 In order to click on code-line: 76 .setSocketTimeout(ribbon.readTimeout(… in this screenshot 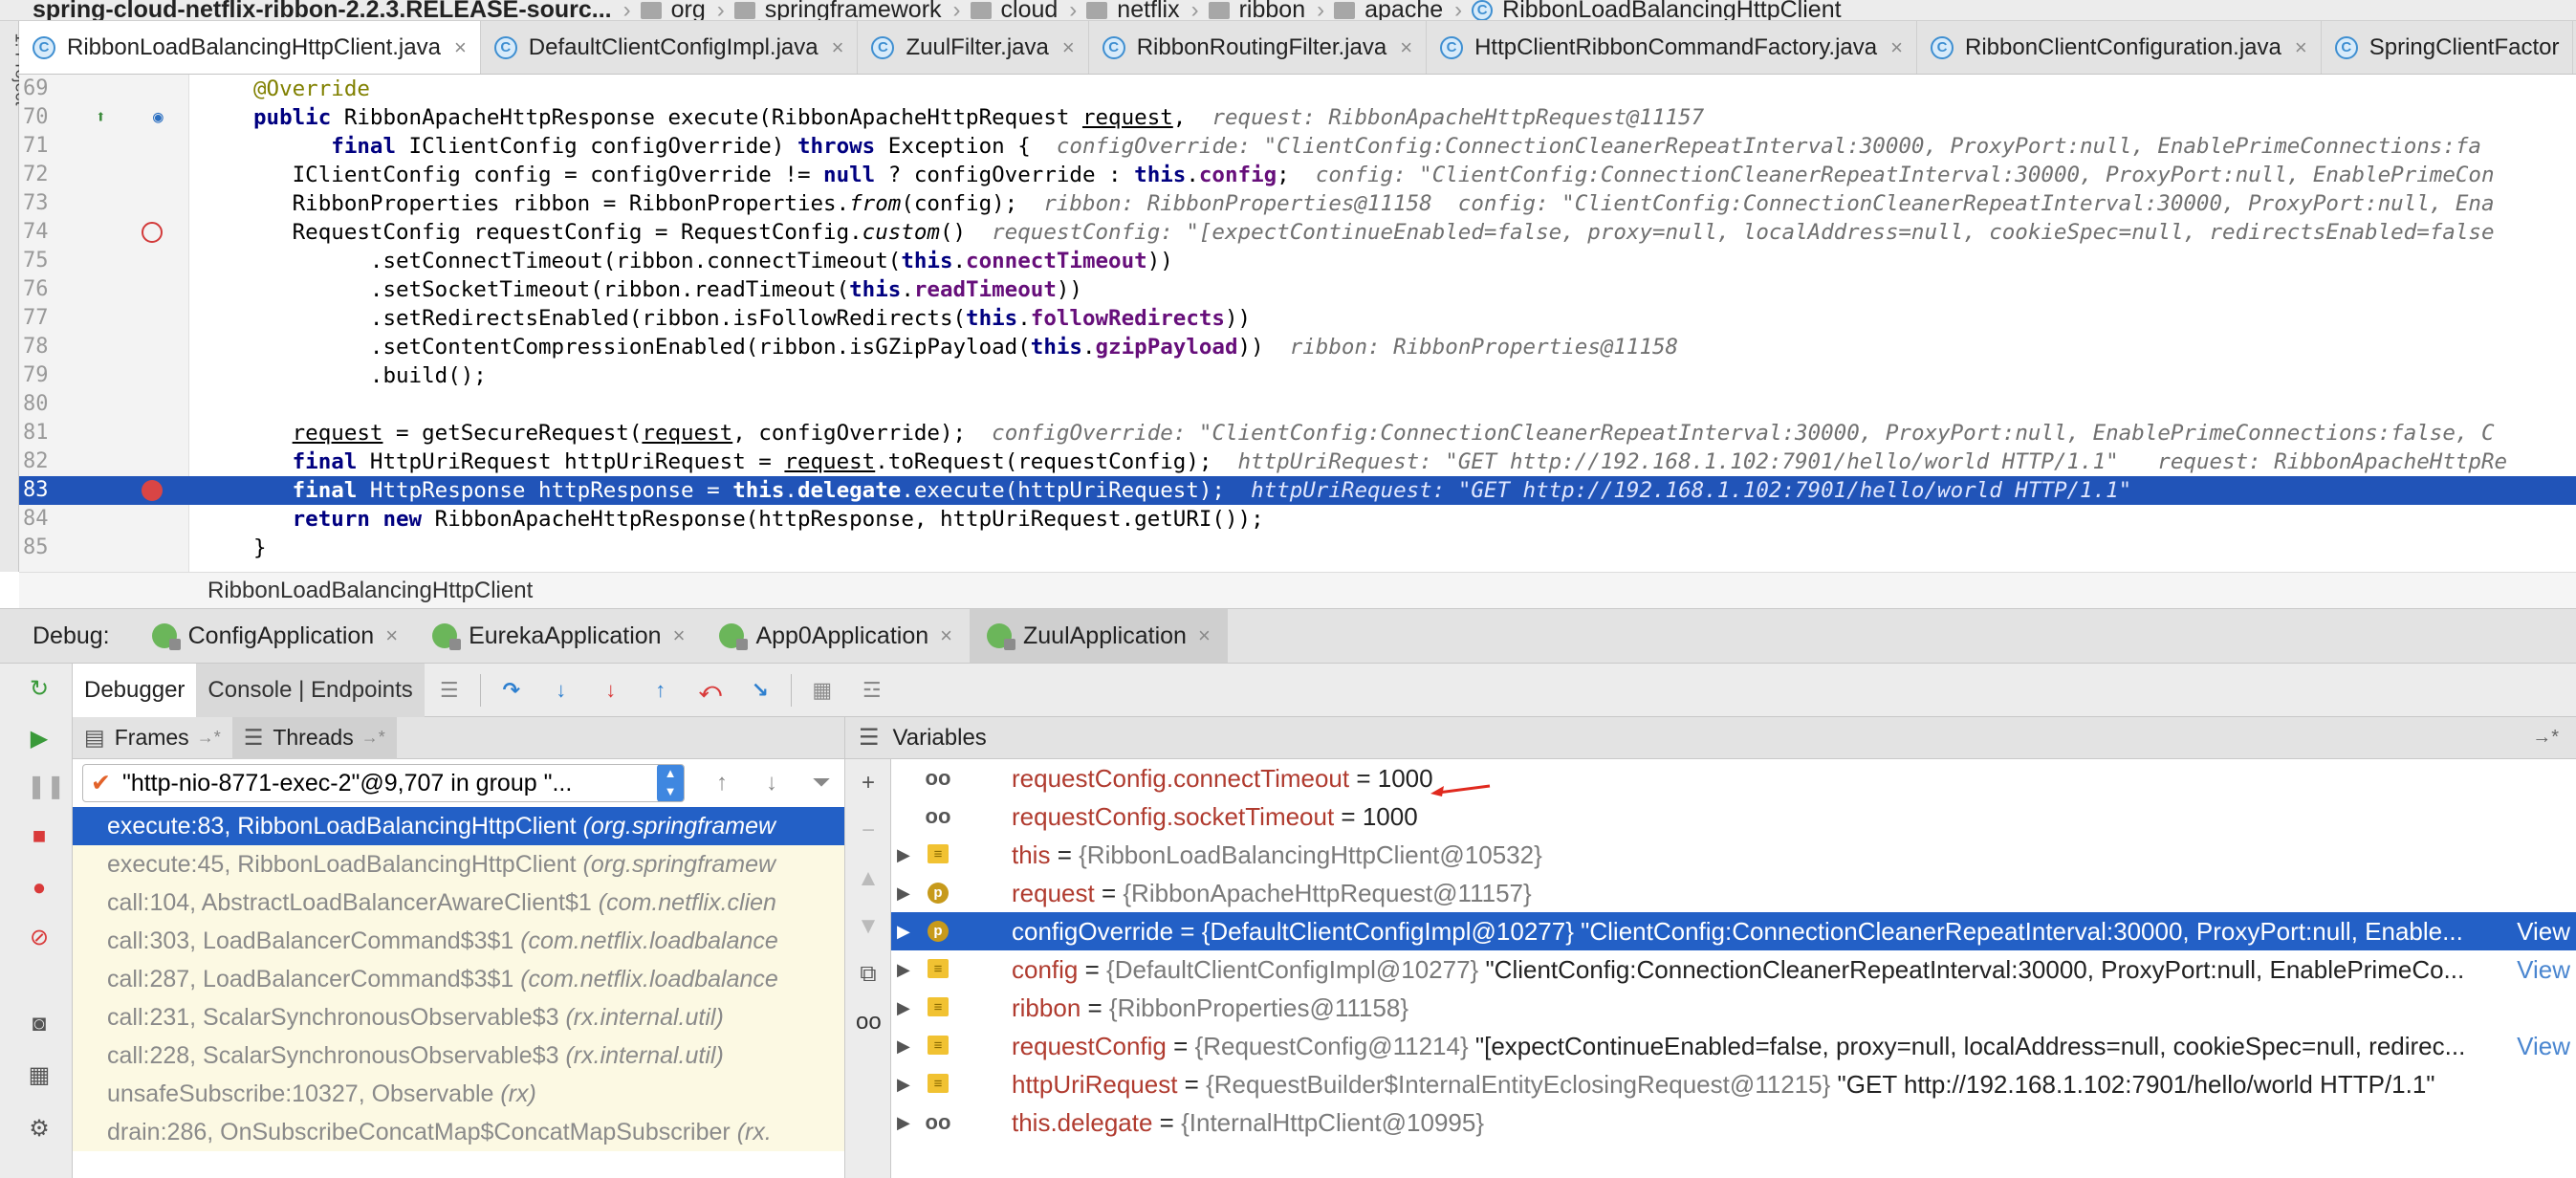, I will do `click(1297, 290)`.